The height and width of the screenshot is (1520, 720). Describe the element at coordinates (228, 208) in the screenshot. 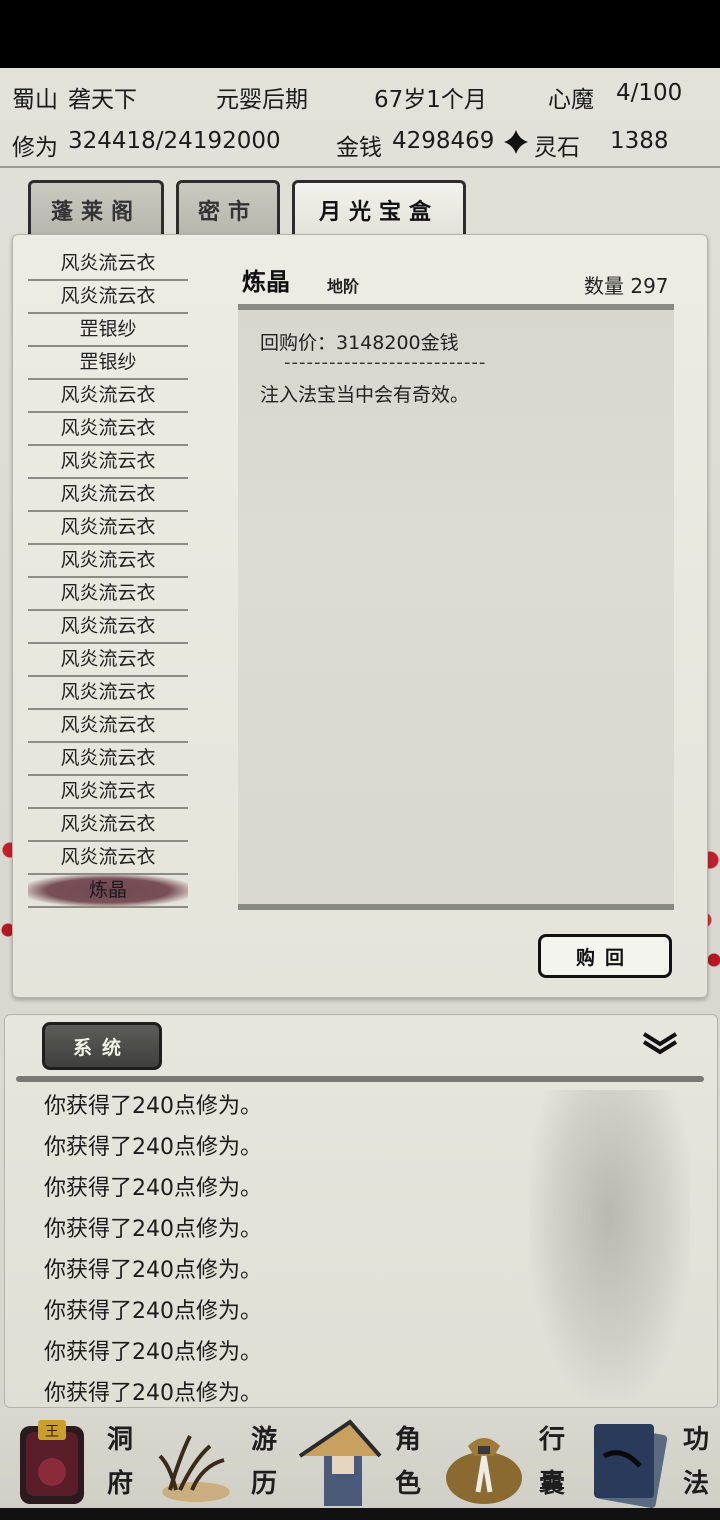

I see `tab-secret-market: 密市` at that location.